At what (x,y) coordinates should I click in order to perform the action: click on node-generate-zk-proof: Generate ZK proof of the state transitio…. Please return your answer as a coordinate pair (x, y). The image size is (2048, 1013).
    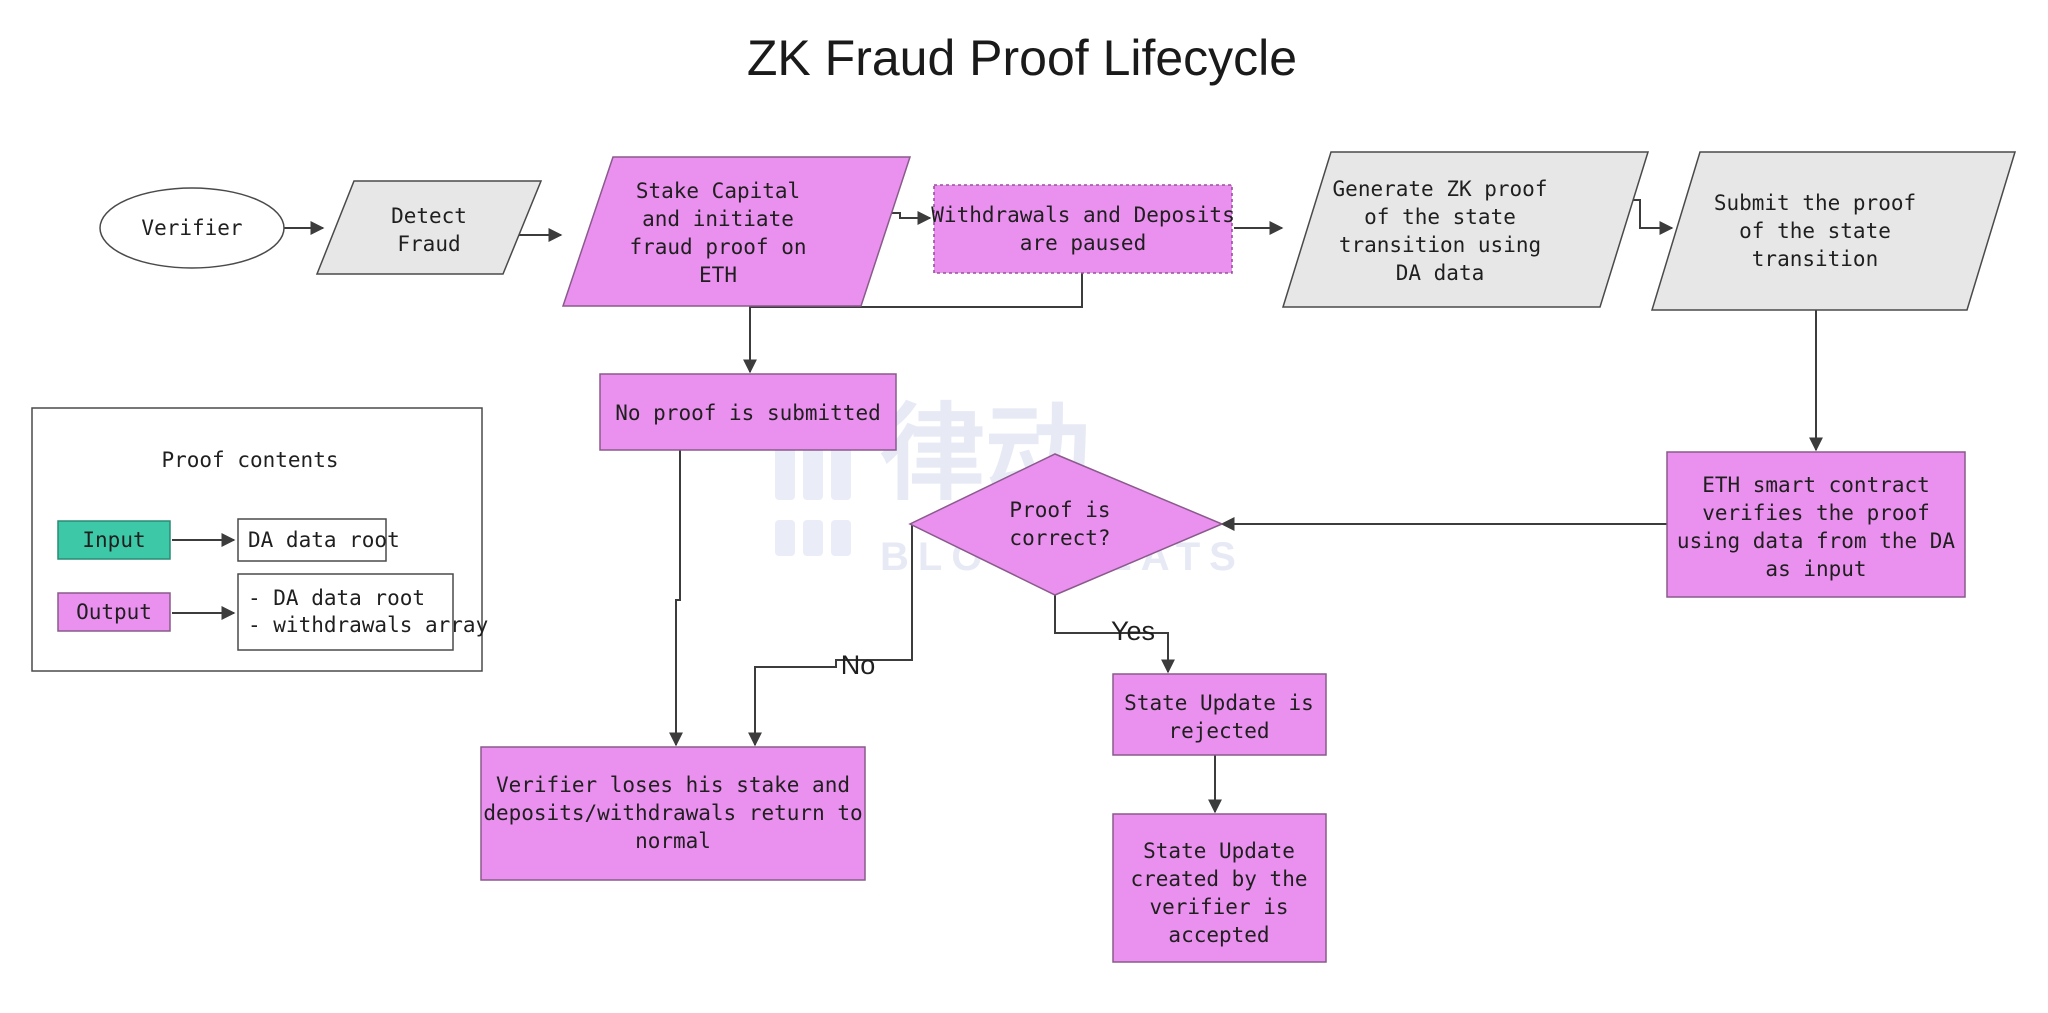
    Looking at the image, I should click on (1465, 229).